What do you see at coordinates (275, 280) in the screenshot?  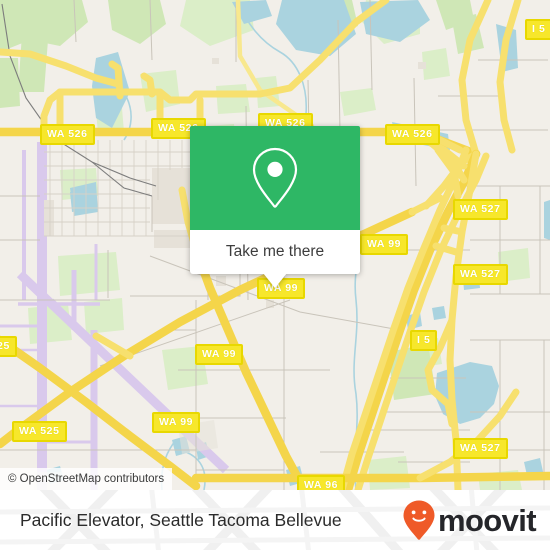 I see `popup-tail` at bounding box center [275, 280].